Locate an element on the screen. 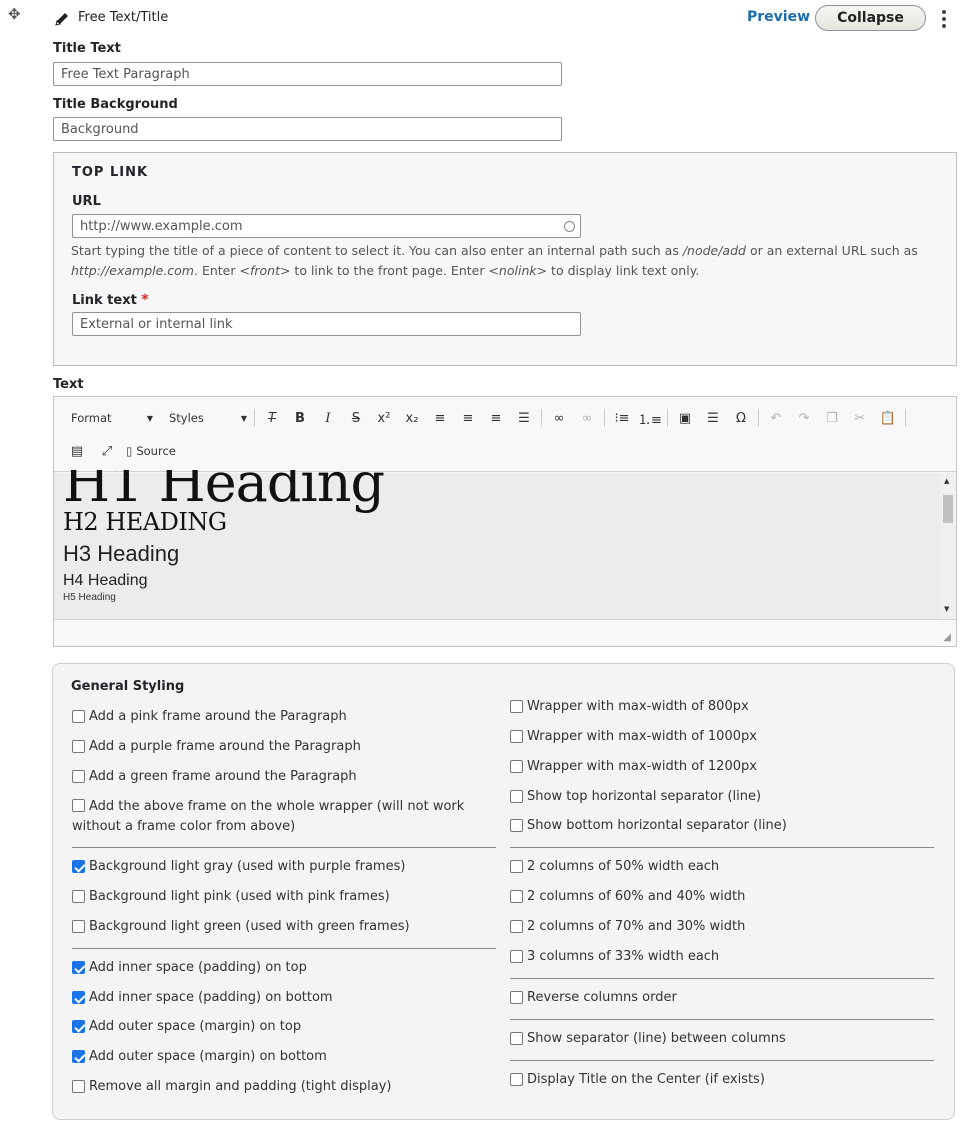 This screenshot has height=1143, width=968. horizontal-line-icon: ☰ is located at coordinates (713, 418).